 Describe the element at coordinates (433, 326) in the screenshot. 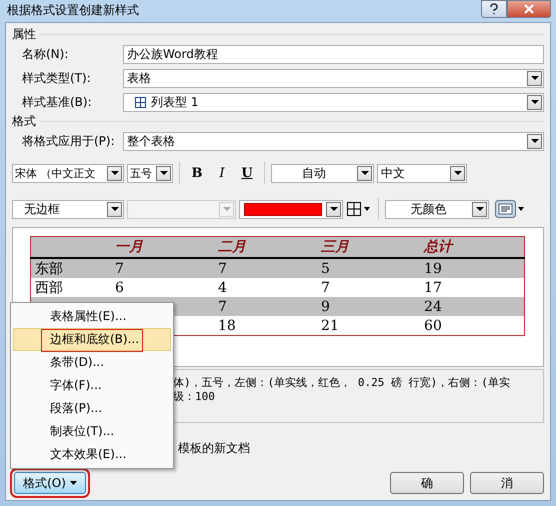

I see `table-cell: 60` at that location.